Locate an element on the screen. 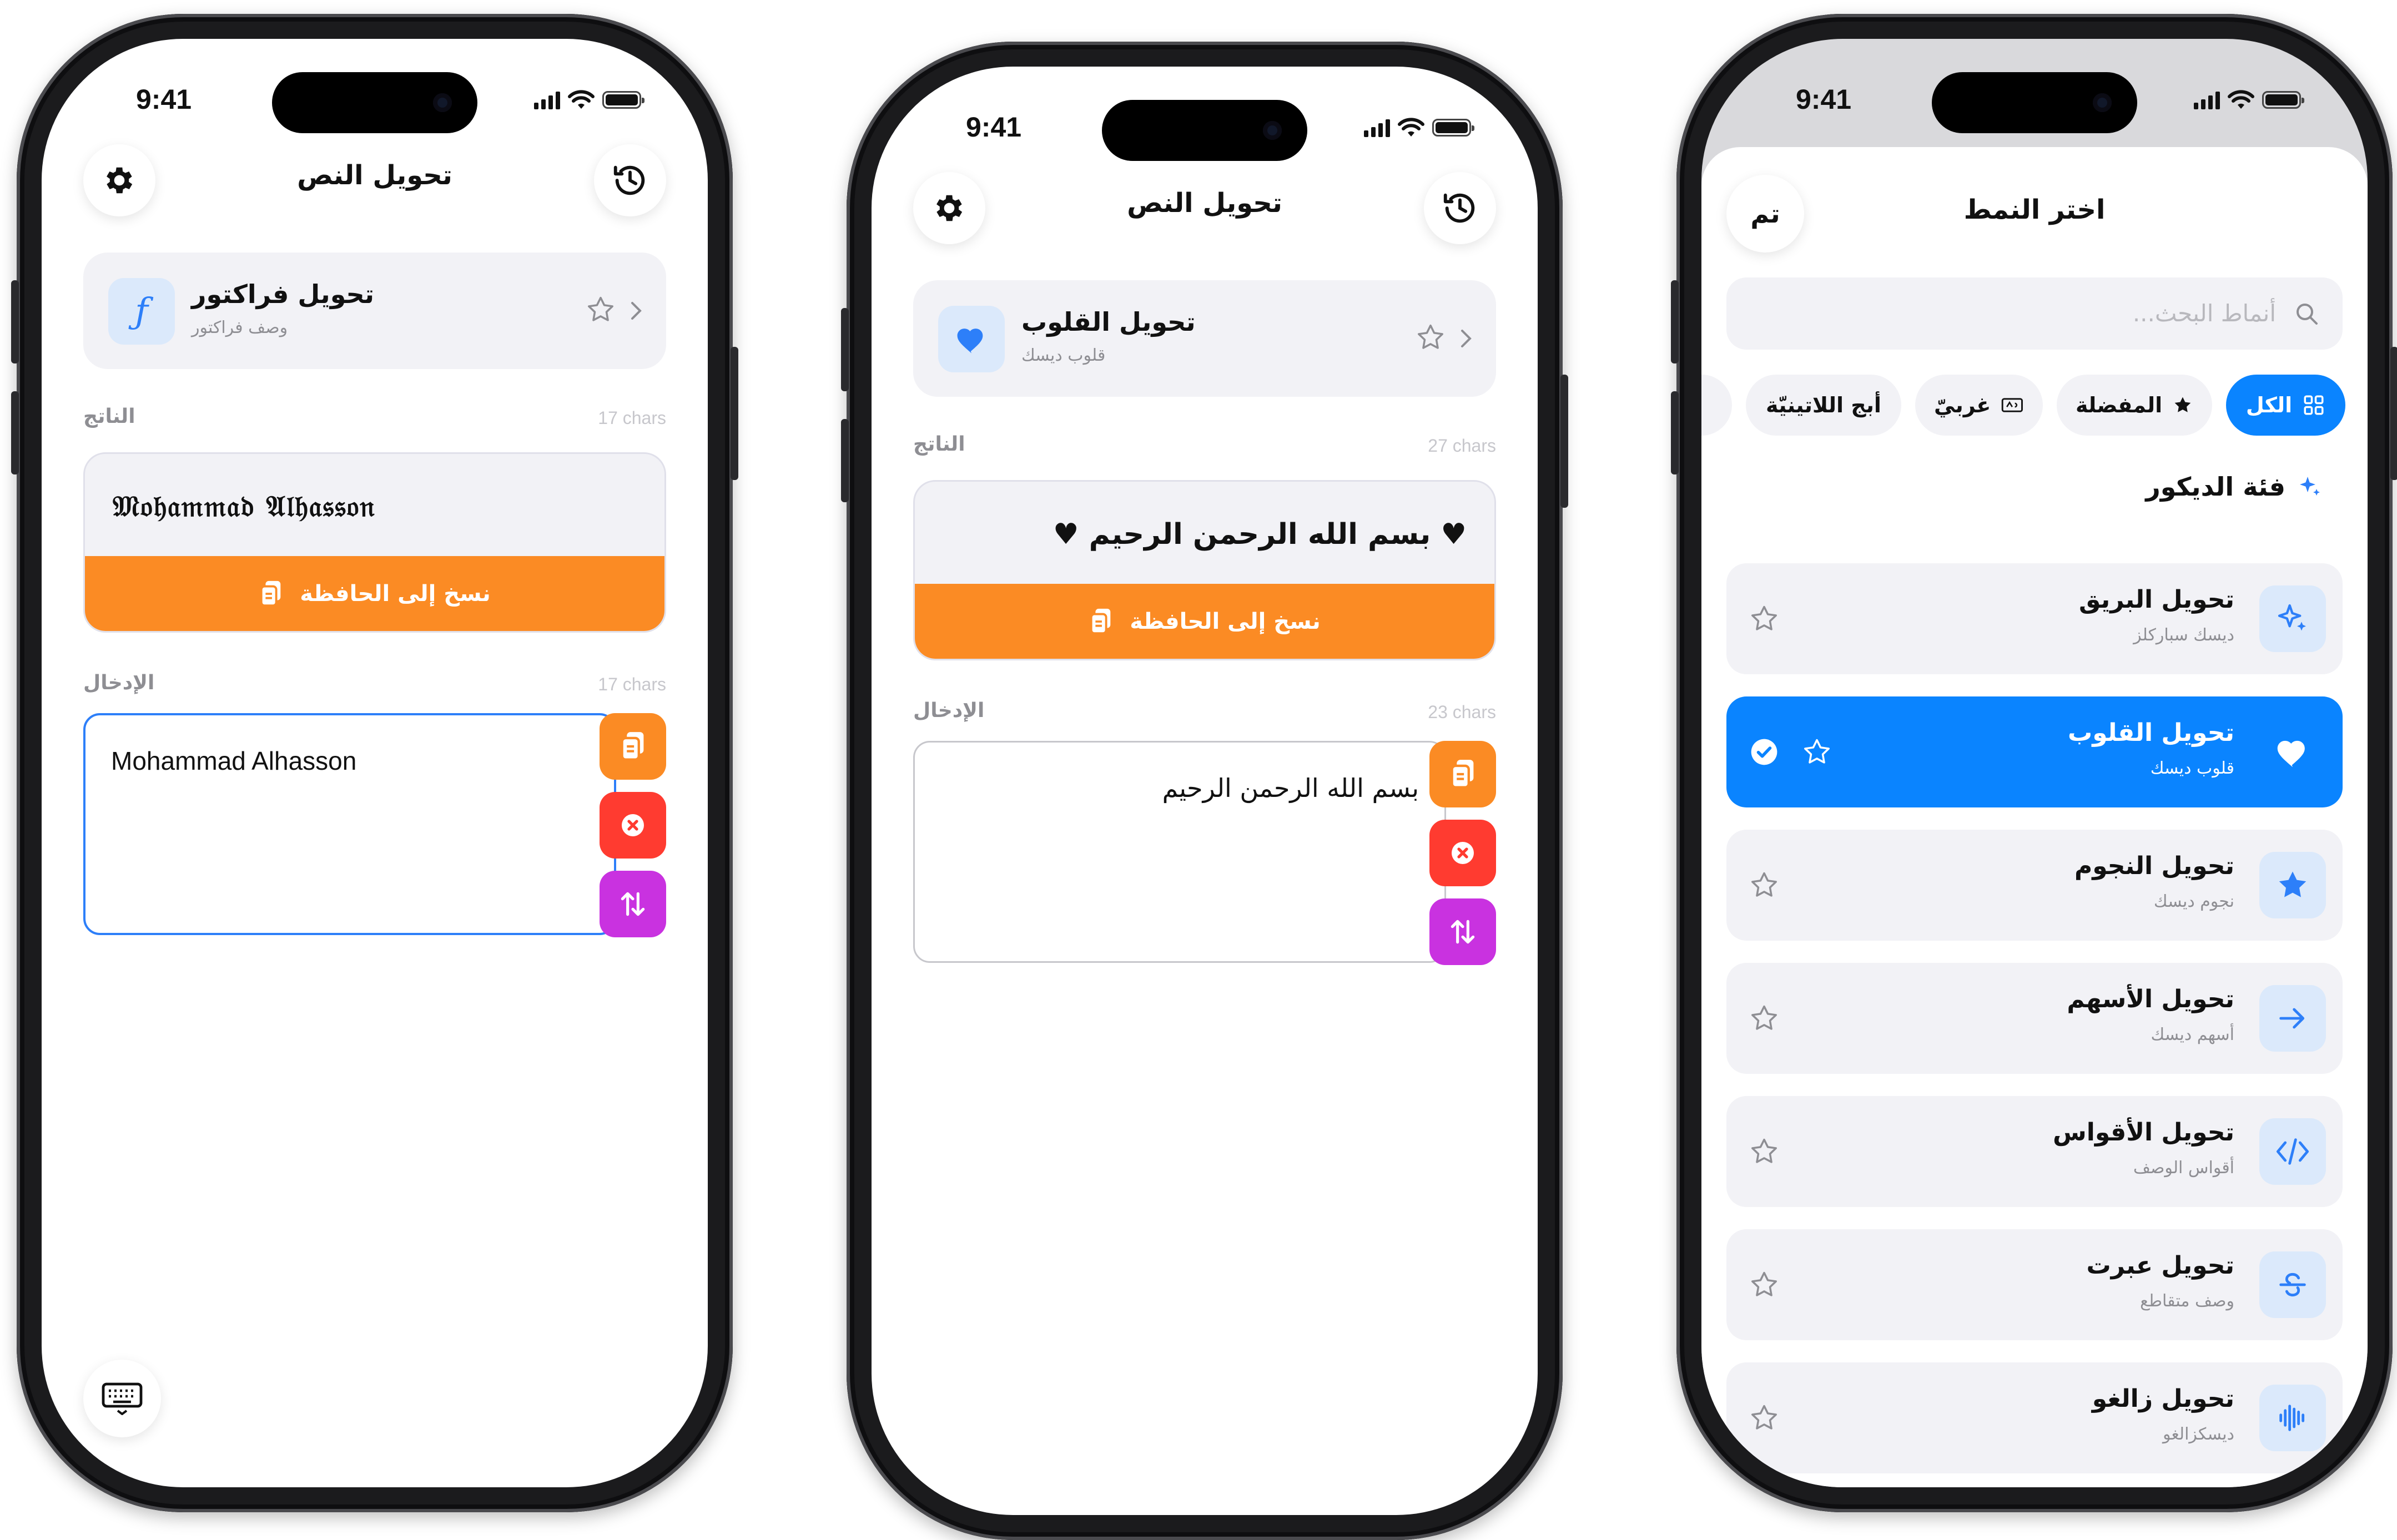  style-row-hearts: تحويل القلوب قلوب ديسك is located at coordinates (2034, 751).